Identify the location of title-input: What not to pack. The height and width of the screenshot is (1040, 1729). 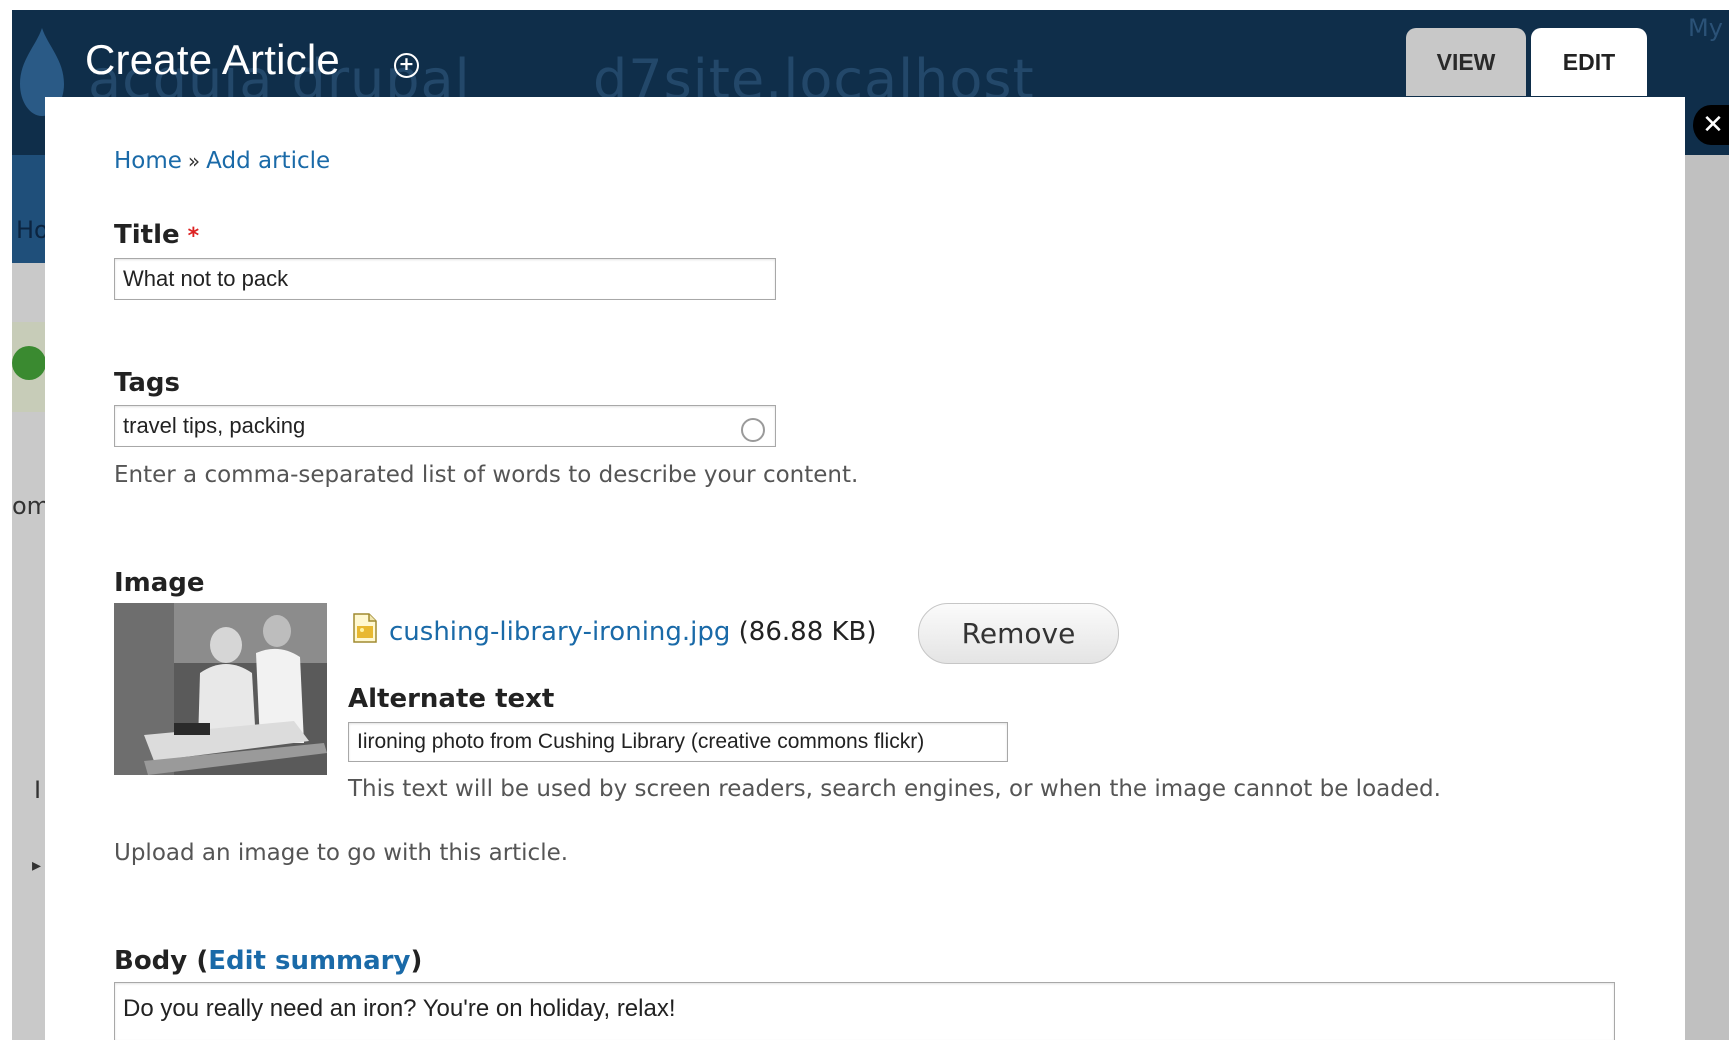
(445, 279).